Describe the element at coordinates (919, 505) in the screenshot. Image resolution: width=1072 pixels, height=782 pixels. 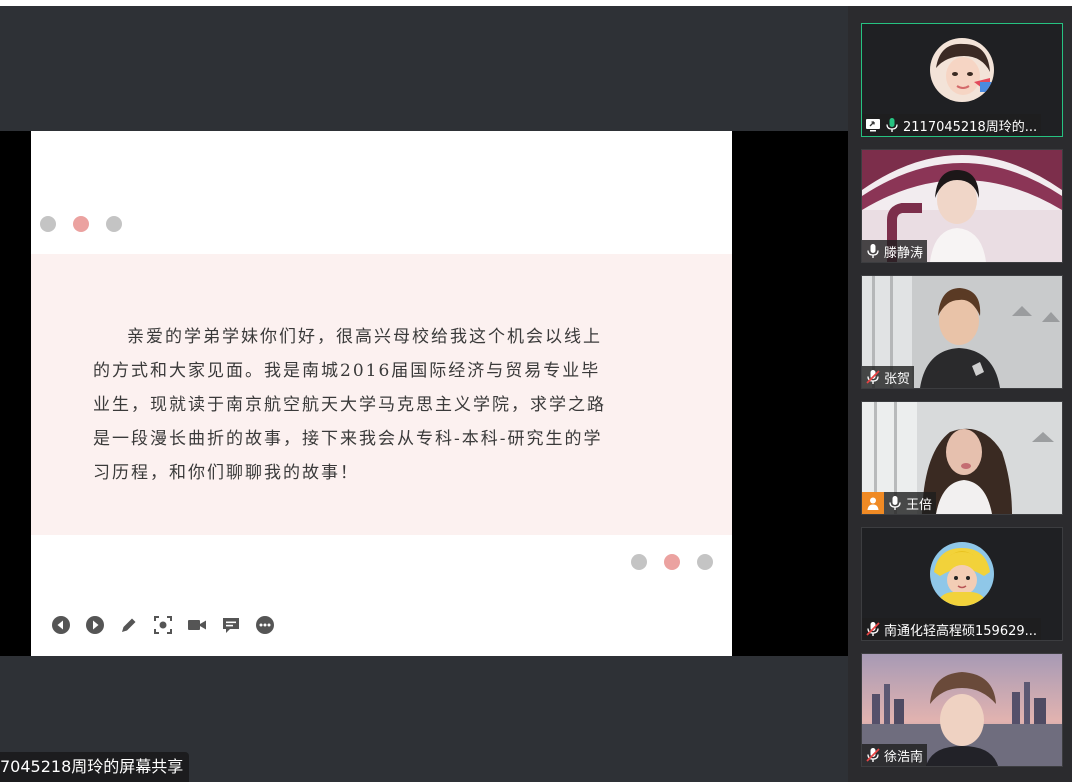
I see `participant-name: 王倍` at that location.